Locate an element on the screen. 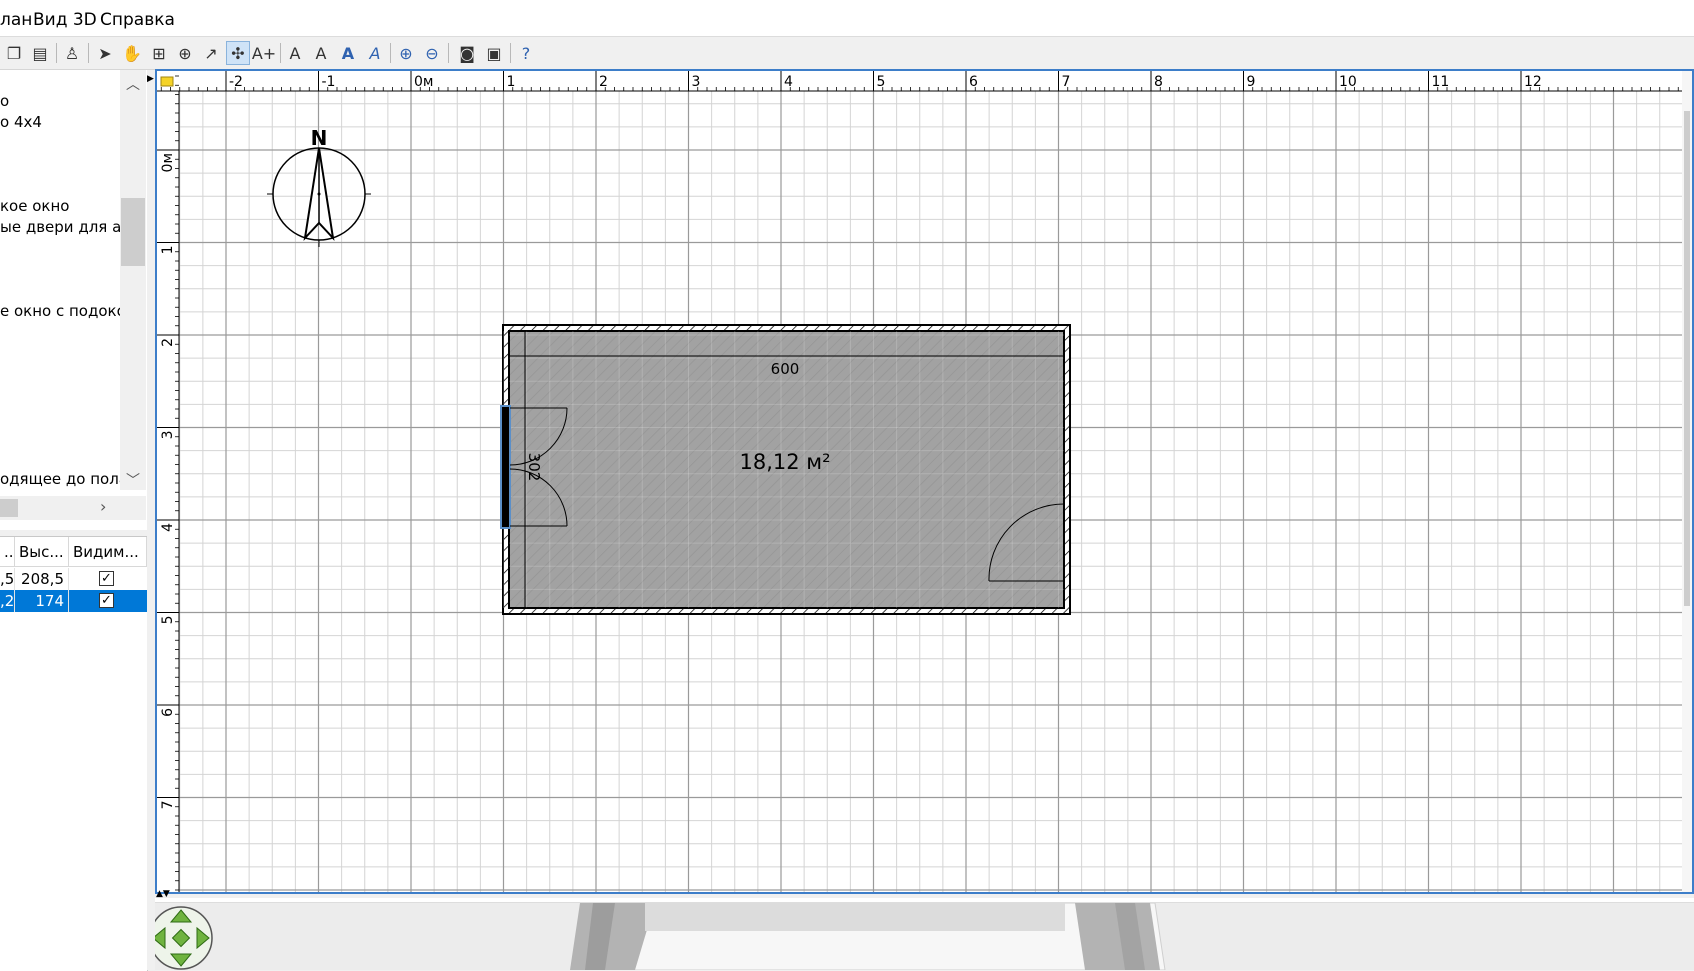 The image size is (1694, 971). ruler-x-label: 7 is located at coordinates (1066, 82).